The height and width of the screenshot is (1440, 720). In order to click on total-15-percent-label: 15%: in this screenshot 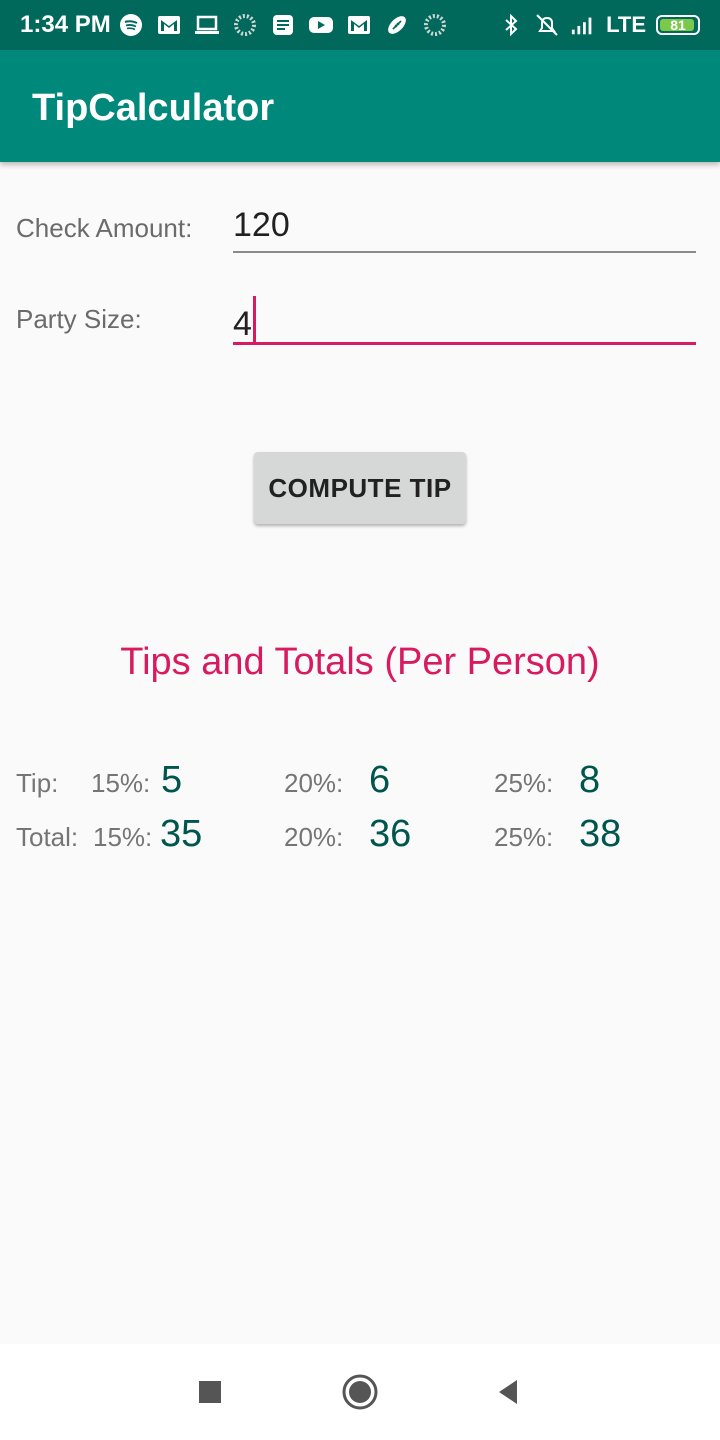, I will do `click(123, 837)`.